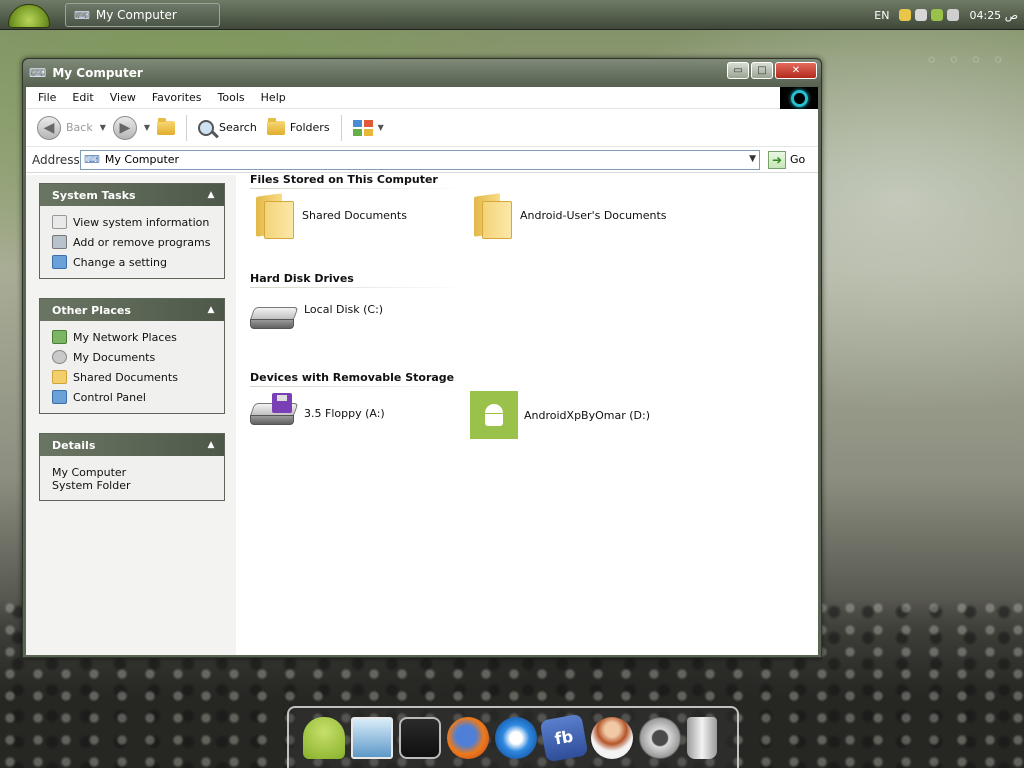 This screenshot has height=768, width=1024. I want to click on android-icon, so click(324, 738).